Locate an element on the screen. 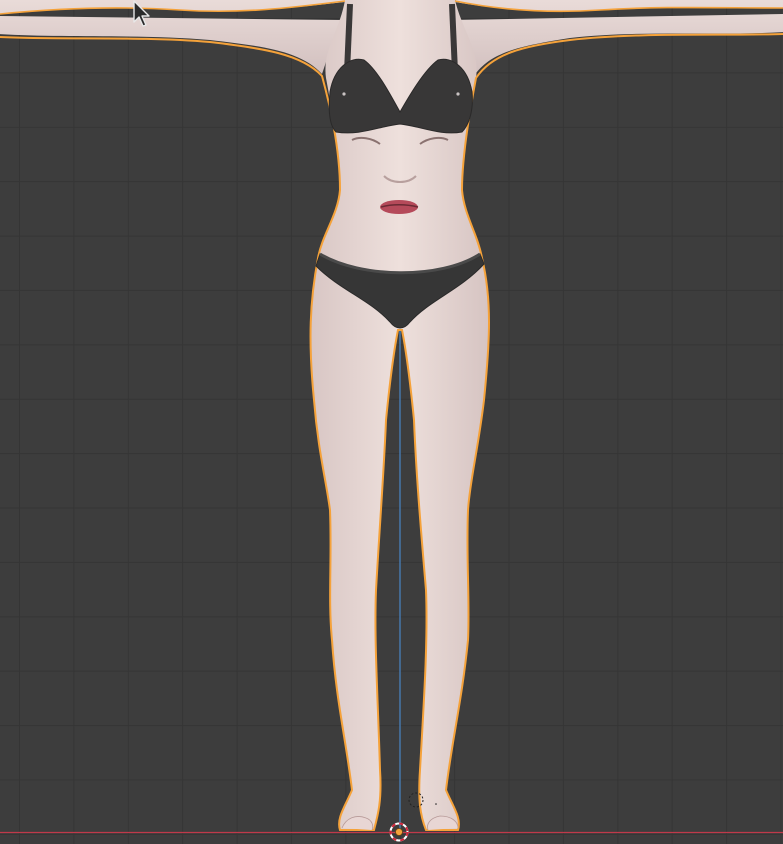 The height and width of the screenshot is (844, 783). right-arm is located at coordinates (617, 38).